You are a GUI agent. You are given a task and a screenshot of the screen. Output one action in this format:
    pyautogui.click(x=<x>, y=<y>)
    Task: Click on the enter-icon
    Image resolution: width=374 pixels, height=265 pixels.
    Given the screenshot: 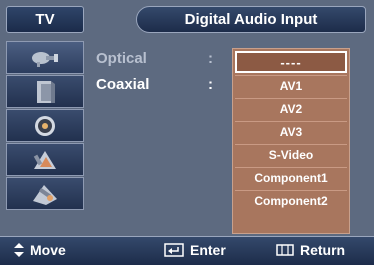 What is the action you would take?
    pyautogui.click(x=174, y=250)
    